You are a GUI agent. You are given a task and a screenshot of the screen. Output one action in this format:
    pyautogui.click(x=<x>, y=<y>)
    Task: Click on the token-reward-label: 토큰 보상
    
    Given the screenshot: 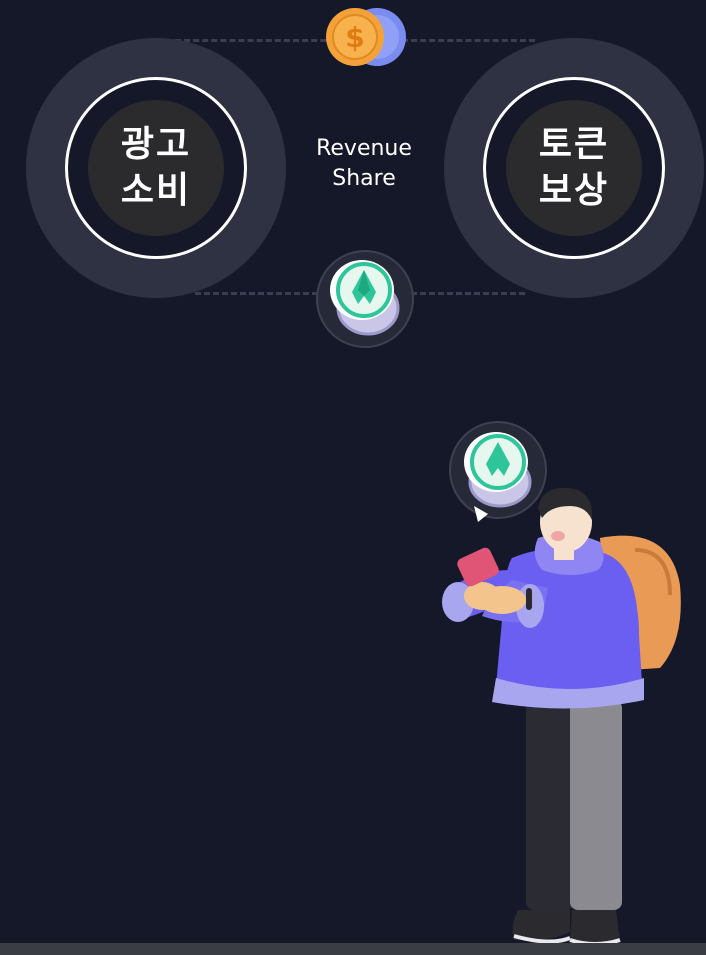 What is the action you would take?
    pyautogui.click(x=574, y=167)
    